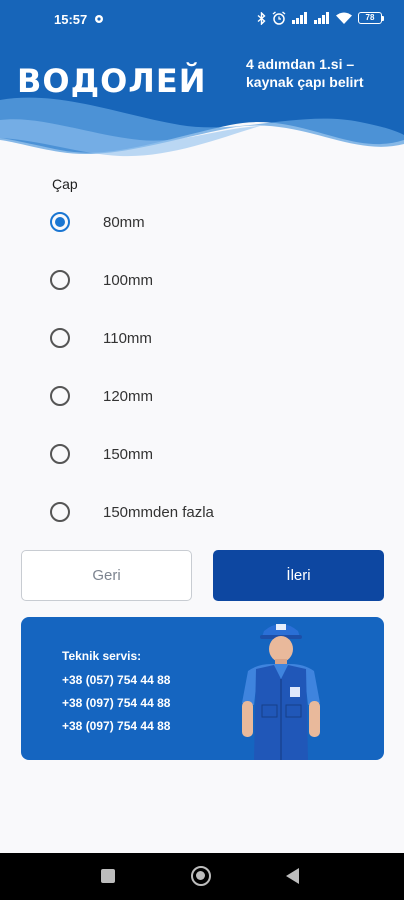  I want to click on alarm-icon, so click(279, 18).